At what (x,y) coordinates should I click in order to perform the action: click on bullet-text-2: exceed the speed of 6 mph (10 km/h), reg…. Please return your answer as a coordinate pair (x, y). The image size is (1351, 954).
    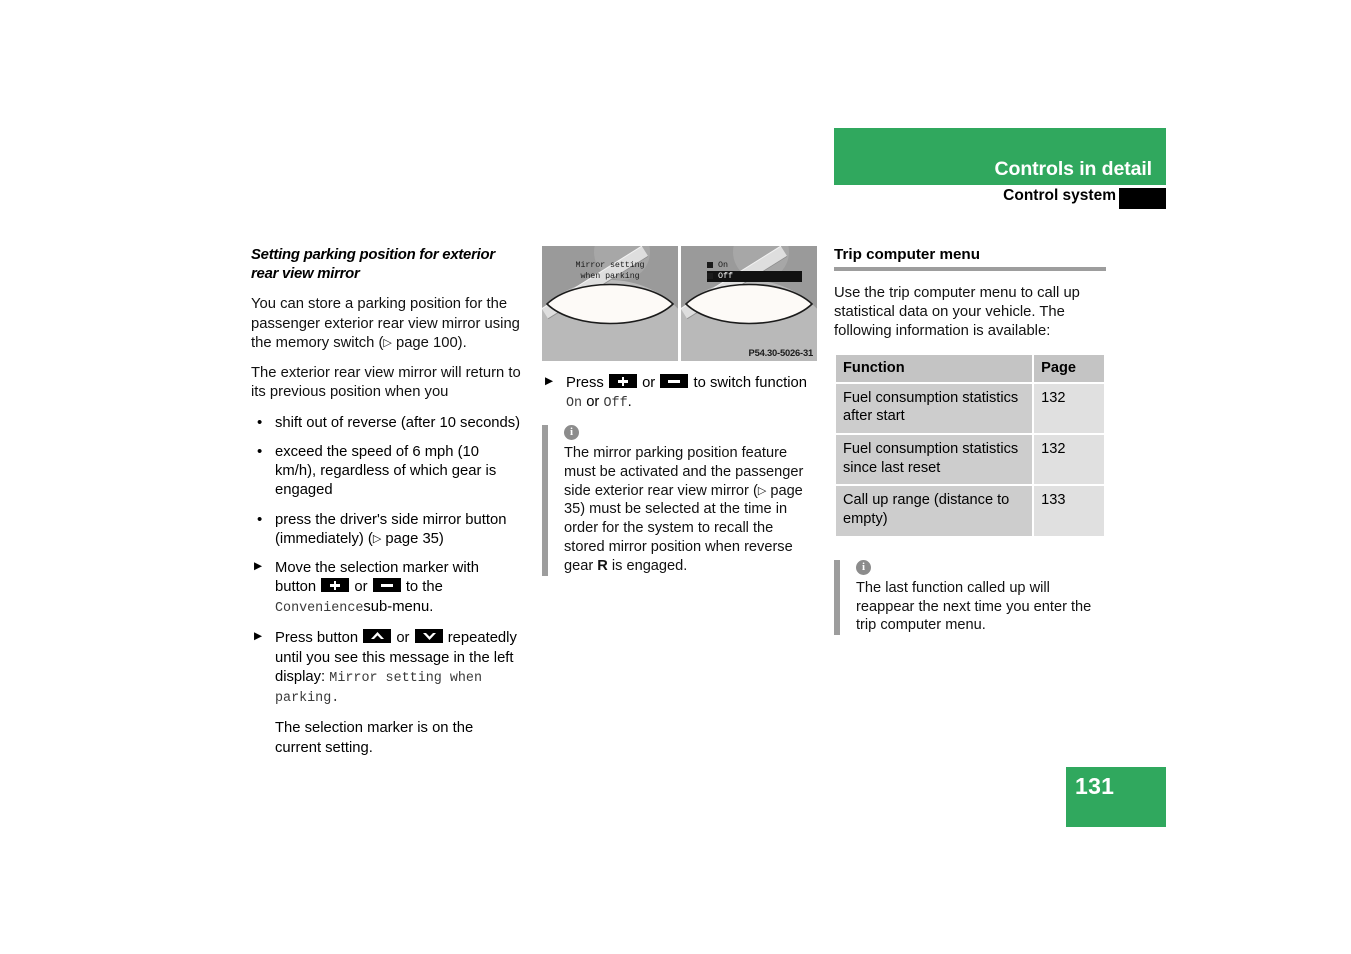
    Looking at the image, I should click on (386, 471).